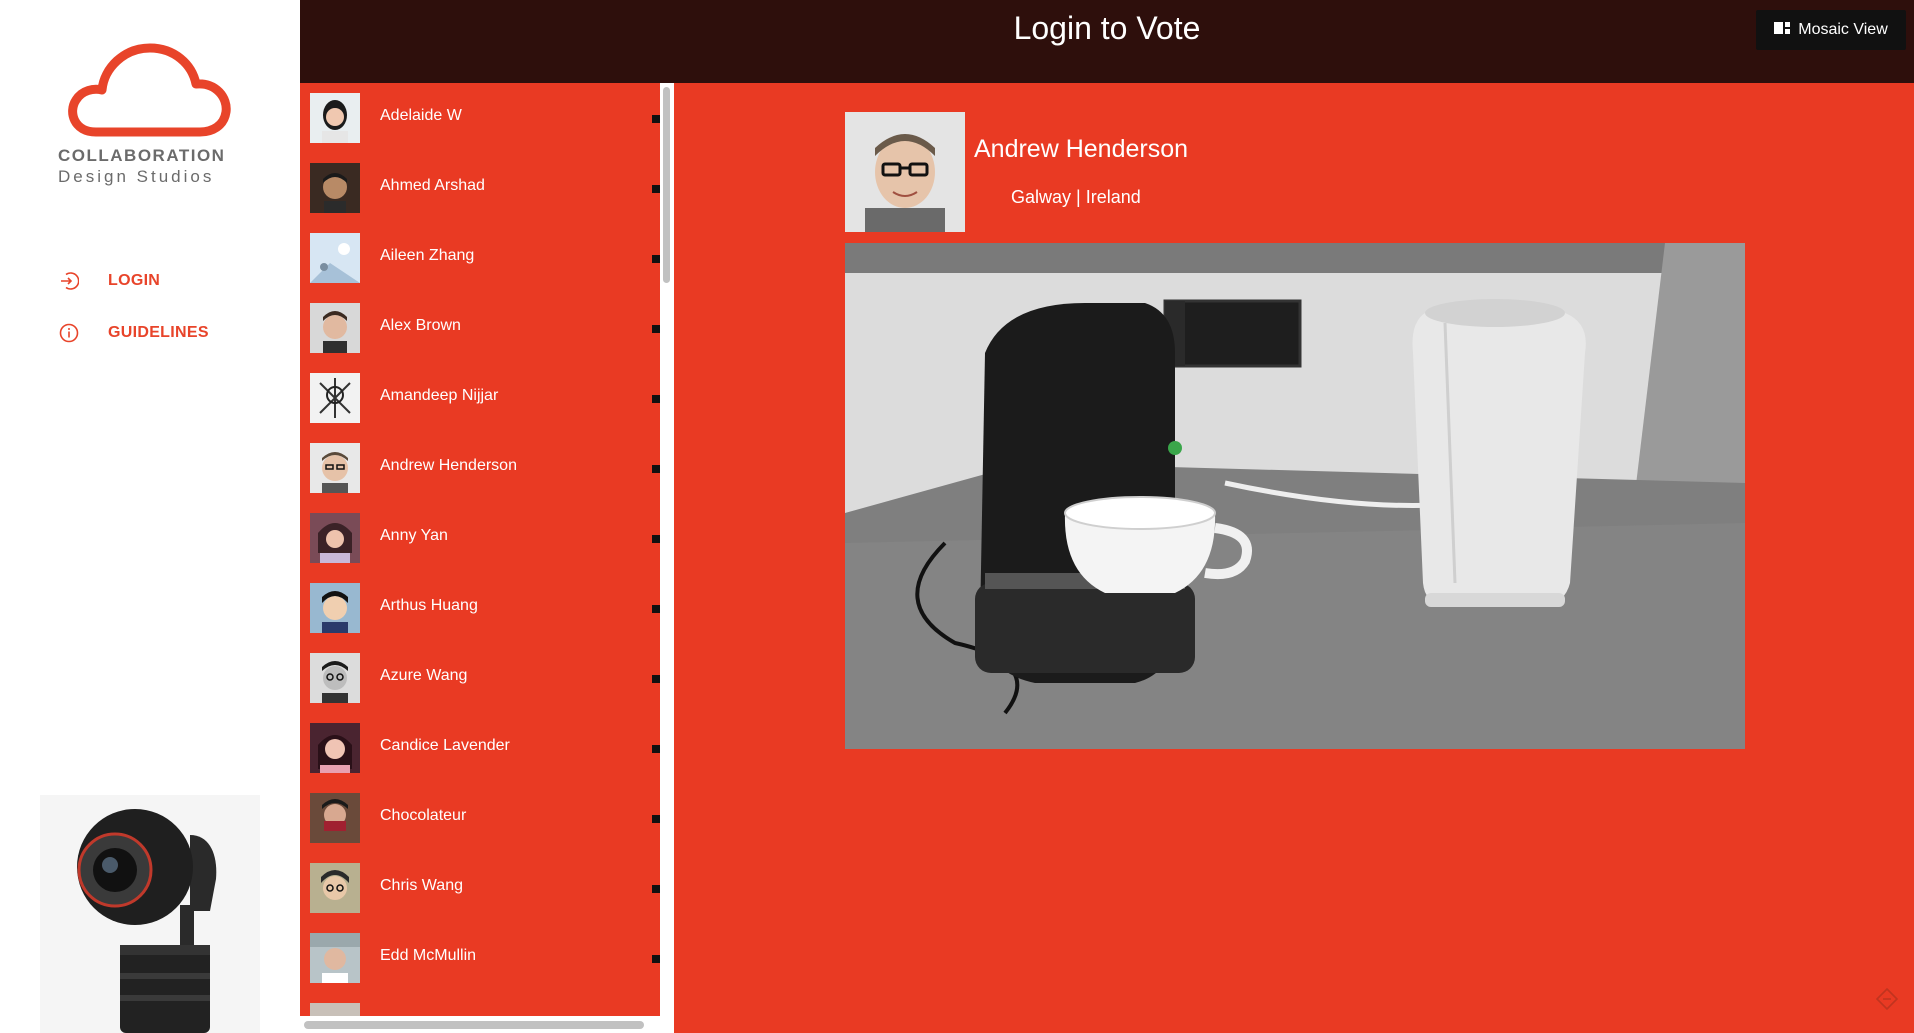 This screenshot has height=1033, width=1914. Describe the element at coordinates (142, 155) in the screenshot. I see `brand-line1: COLLABORATION` at that location.